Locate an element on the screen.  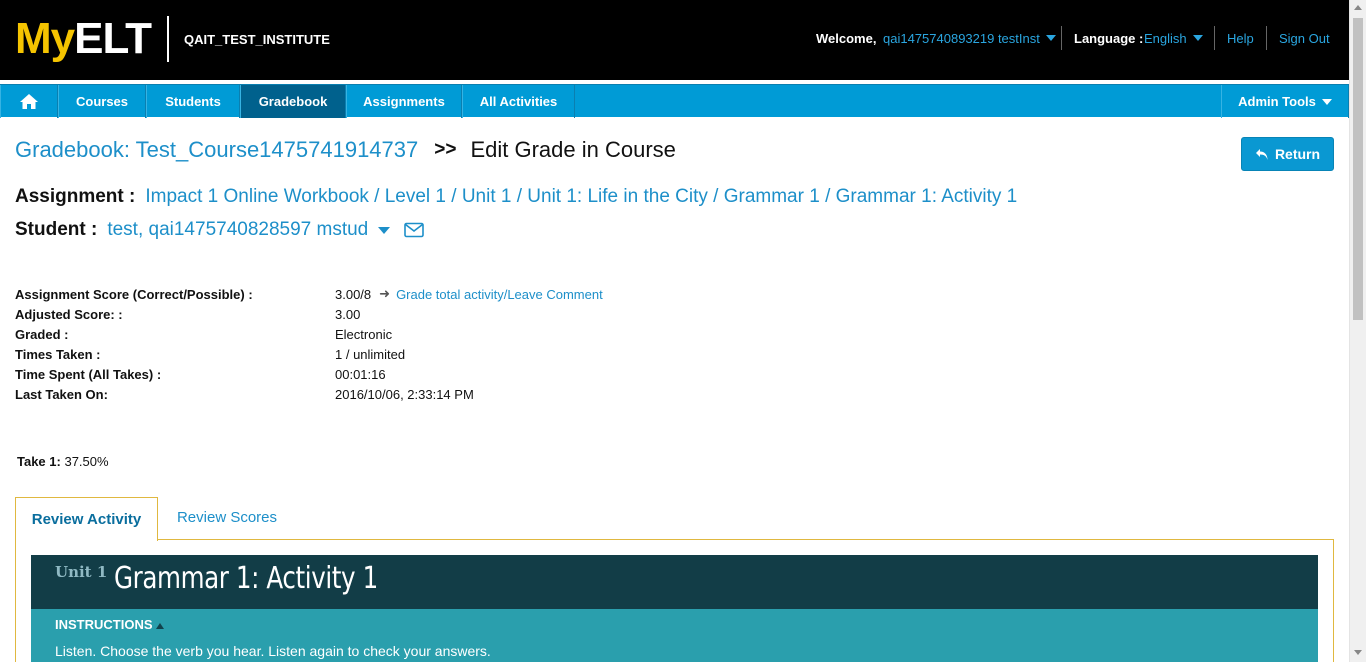
score-row: Times Taken : 1 / unlimited is located at coordinates (365, 354).